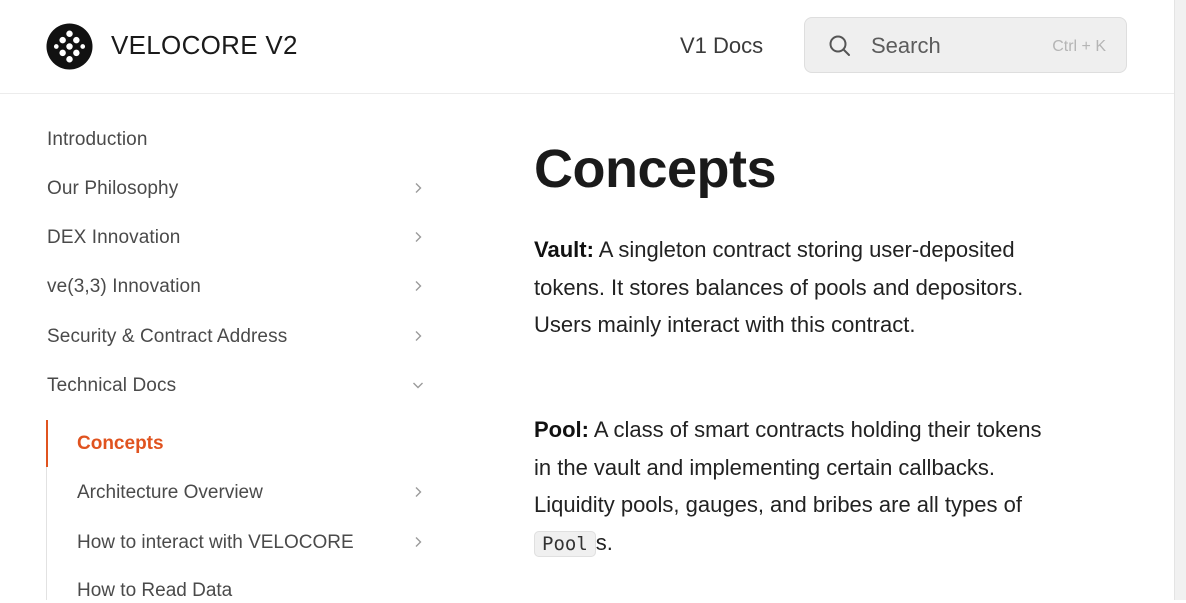 The width and height of the screenshot is (1186, 603). Describe the element at coordinates (1079, 46) in the screenshot. I see `search-shortcut: Ctrl + K` at that location.